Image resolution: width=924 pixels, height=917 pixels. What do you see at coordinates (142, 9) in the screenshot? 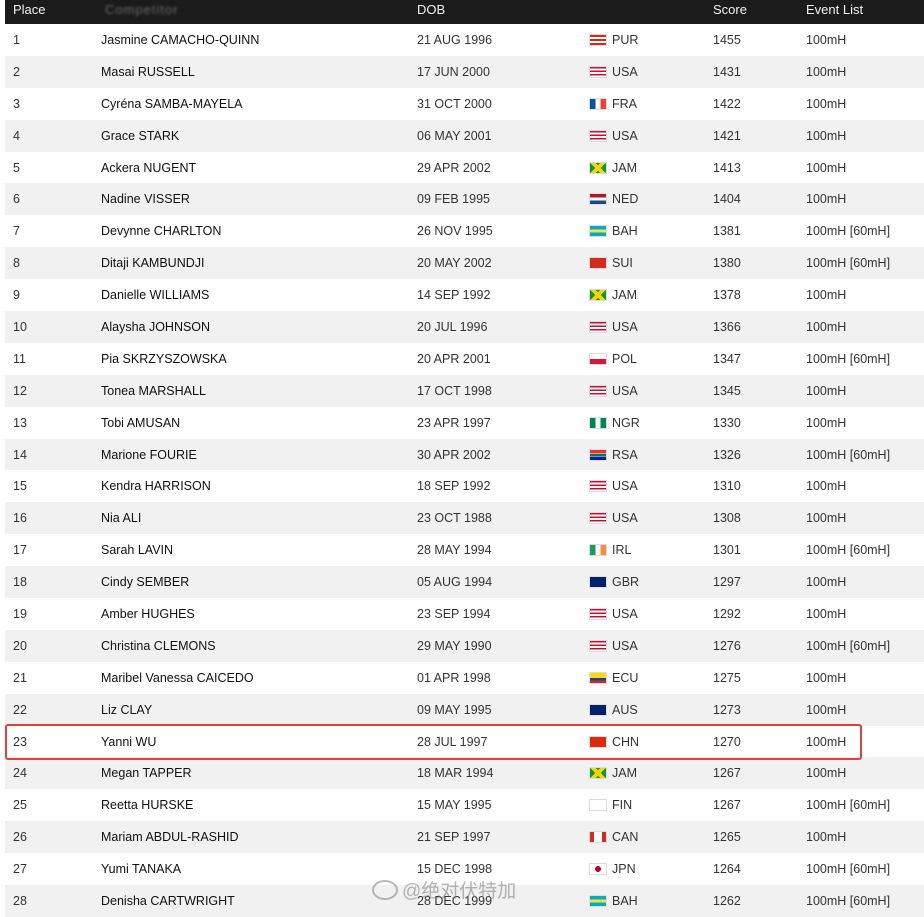
I see `header-competitor: Competitor` at bounding box center [142, 9].